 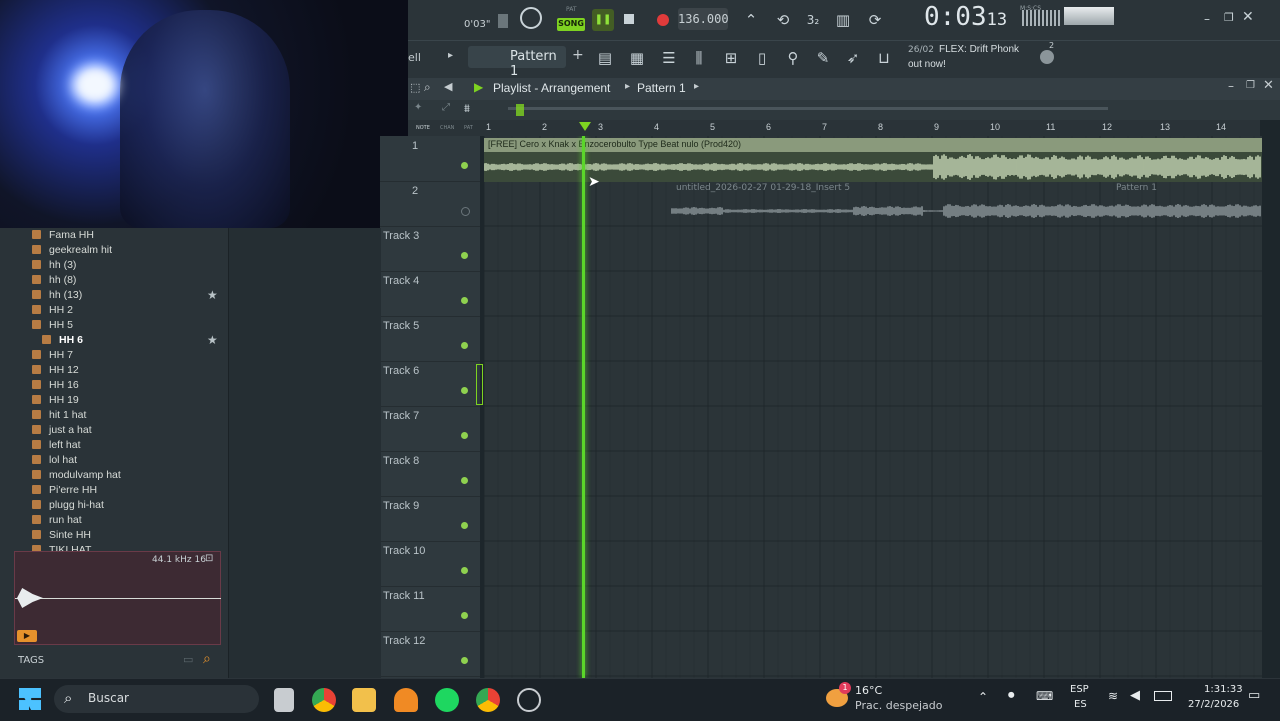 What do you see at coordinates (415, 87) in the screenshot?
I see `select-tool-icon: ⬚` at bounding box center [415, 87].